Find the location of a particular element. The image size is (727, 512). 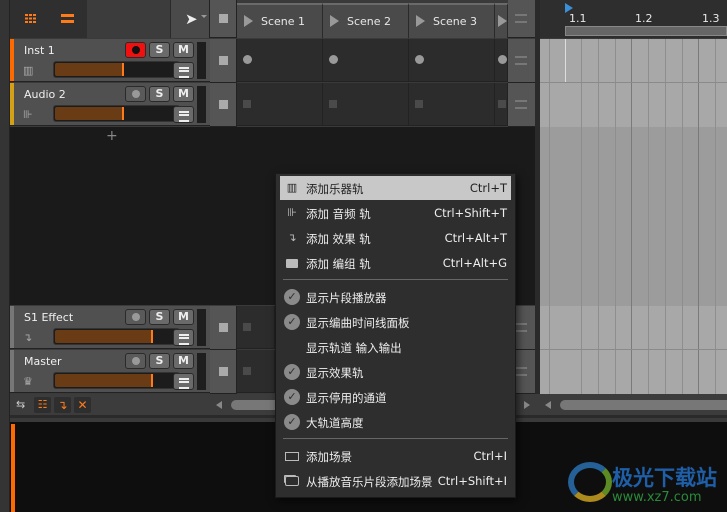

track-name: Audio 2 is located at coordinates (45, 94).